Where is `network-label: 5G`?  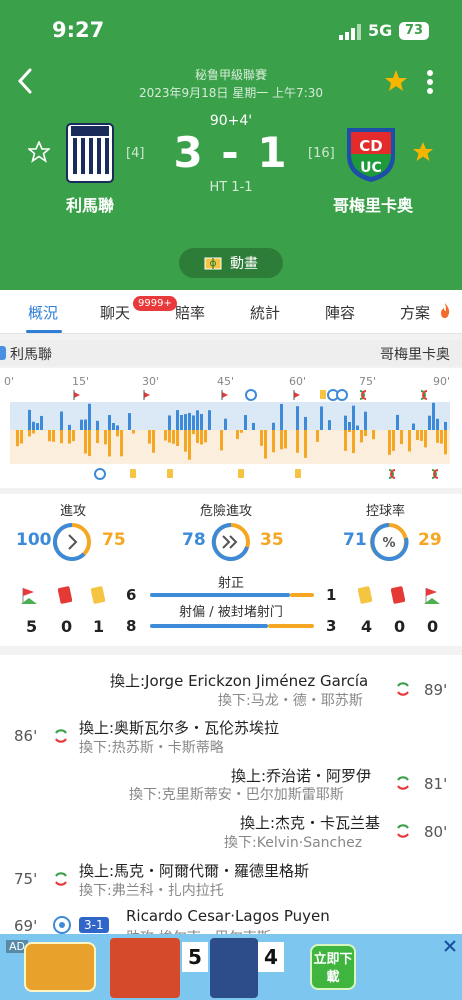
network-label: 5G is located at coordinates (380, 30).